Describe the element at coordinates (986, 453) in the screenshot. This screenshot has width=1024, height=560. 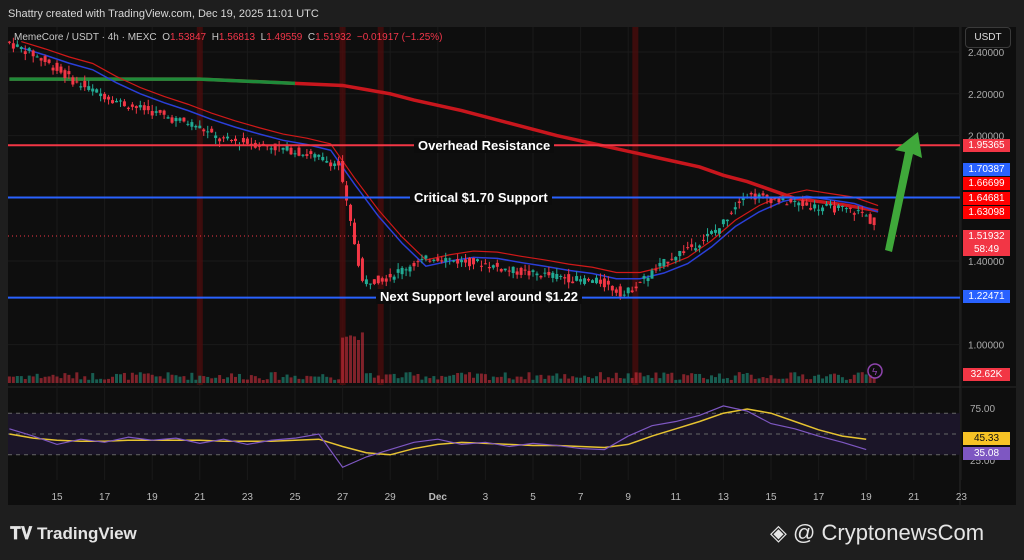
I see `rsi-tag: 35.08` at that location.